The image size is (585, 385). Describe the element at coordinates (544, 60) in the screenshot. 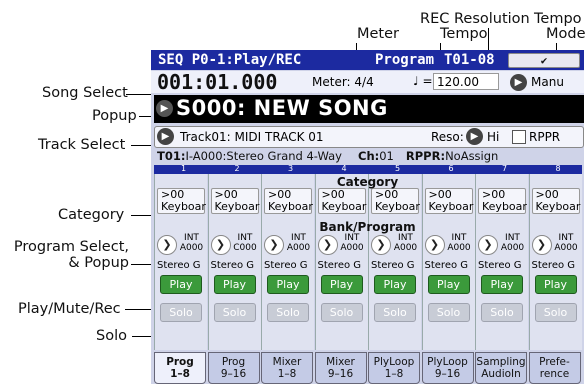

I see `page-menu-button: ✔` at that location.